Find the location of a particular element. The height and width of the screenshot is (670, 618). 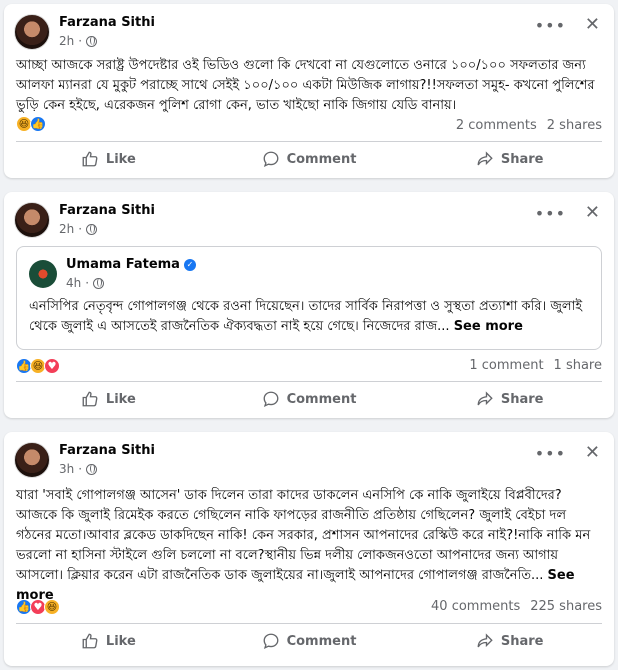

love-reaction-icon: ♥ is located at coordinates (52, 366).